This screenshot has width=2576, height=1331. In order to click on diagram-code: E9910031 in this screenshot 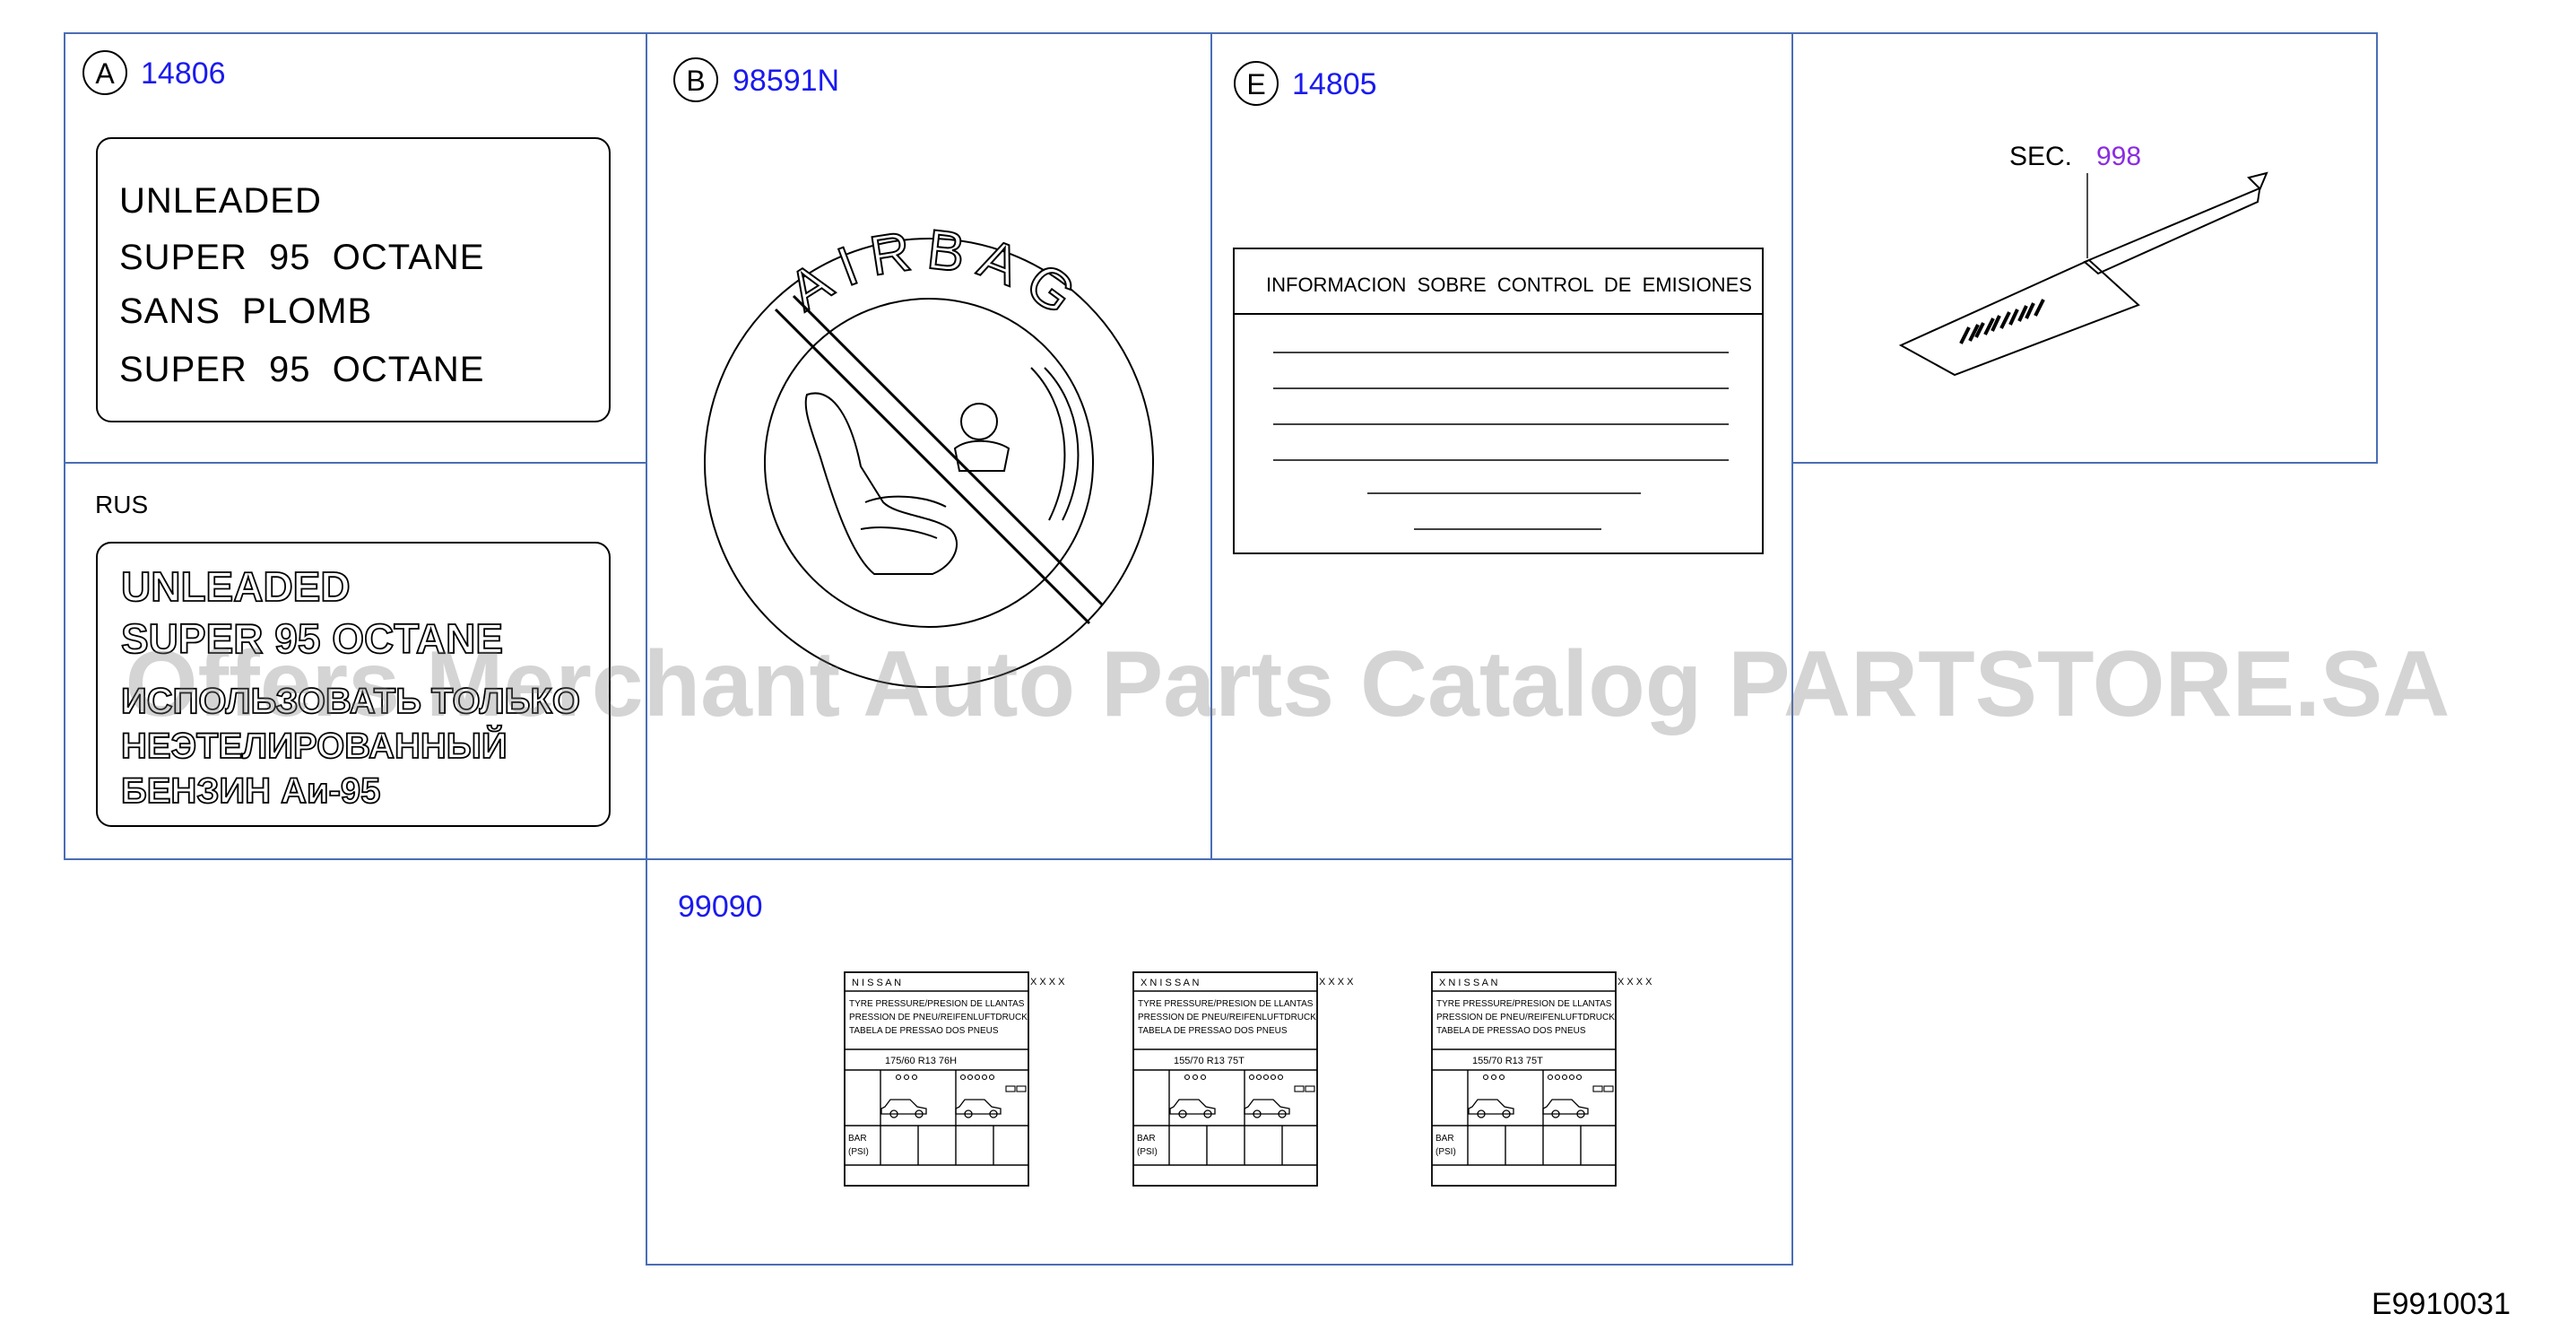, I will do `click(2441, 1304)`.